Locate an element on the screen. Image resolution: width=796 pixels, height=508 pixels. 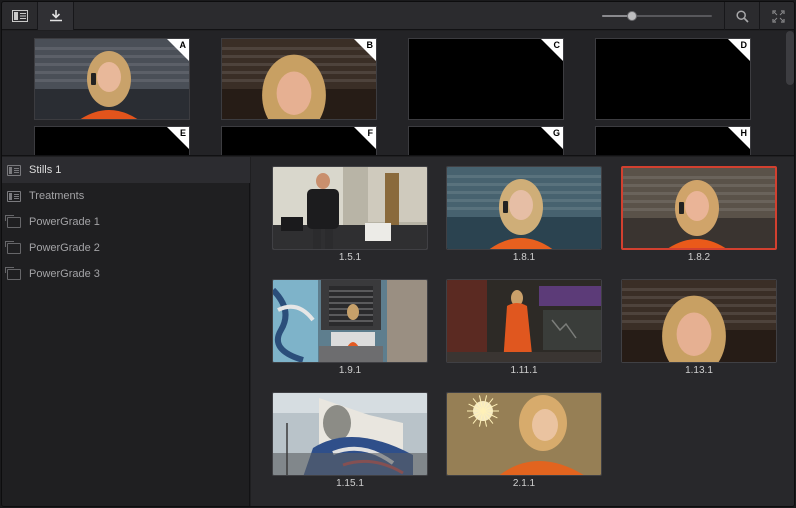
memory-letter: F is located at coordinates (370, 133).